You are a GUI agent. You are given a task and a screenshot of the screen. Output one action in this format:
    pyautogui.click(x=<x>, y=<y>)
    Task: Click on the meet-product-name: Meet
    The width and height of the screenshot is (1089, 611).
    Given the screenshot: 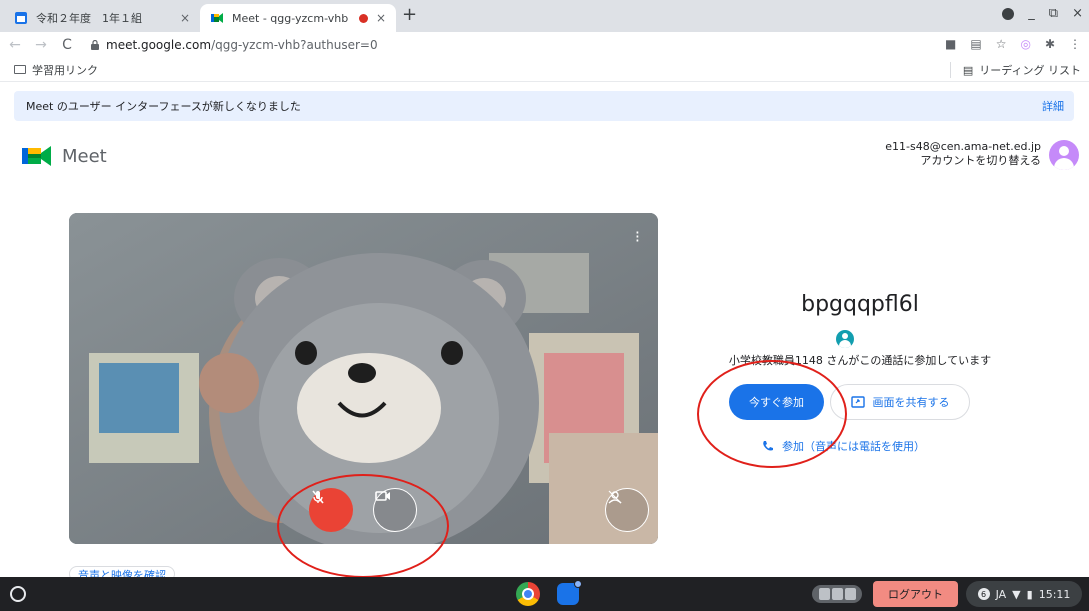 What is the action you would take?
    pyautogui.click(x=84, y=156)
    